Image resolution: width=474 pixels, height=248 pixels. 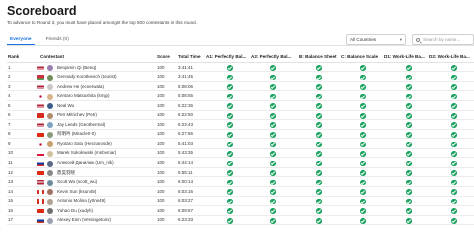 What do you see at coordinates (11, 153) in the screenshot?
I see `rank-cell: 10` at bounding box center [11, 153].